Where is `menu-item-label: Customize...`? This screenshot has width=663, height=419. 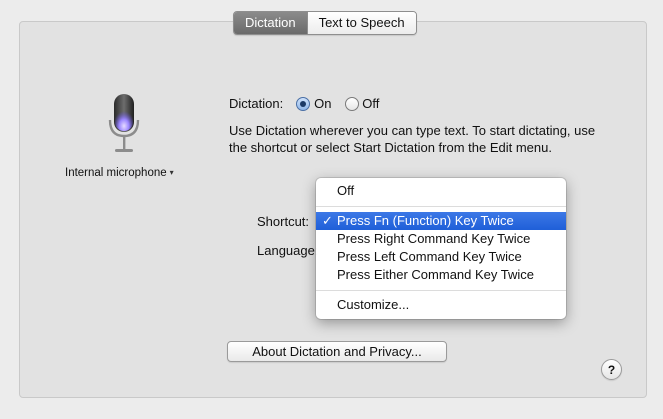 menu-item-label: Customize... is located at coordinates (373, 304).